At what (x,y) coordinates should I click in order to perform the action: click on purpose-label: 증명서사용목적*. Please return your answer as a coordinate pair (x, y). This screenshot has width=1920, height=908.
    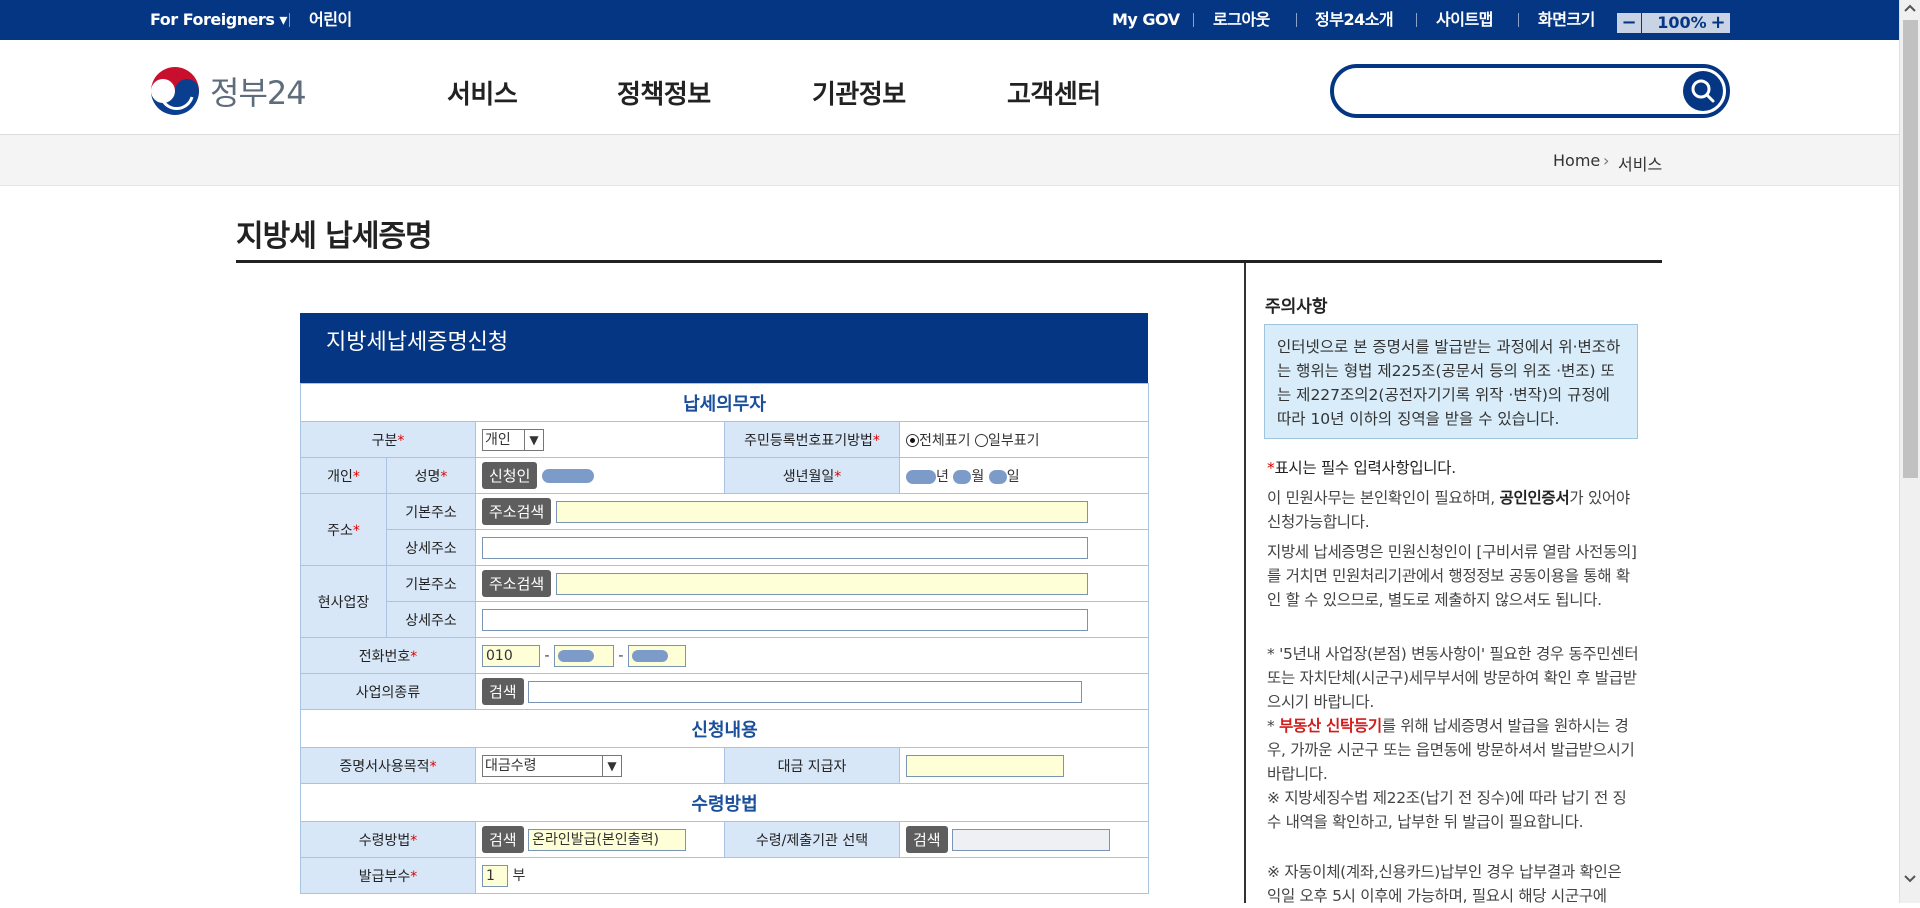
    Looking at the image, I should click on (388, 765).